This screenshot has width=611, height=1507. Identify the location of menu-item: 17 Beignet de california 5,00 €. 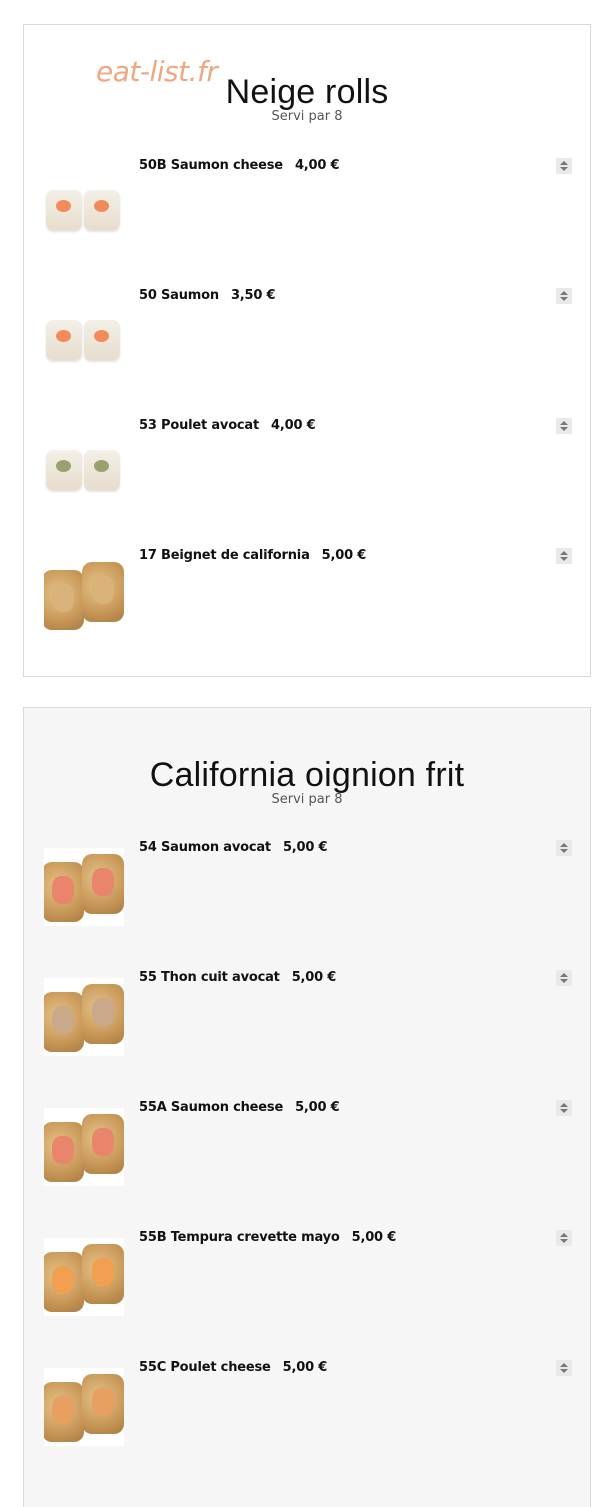
(308, 593).